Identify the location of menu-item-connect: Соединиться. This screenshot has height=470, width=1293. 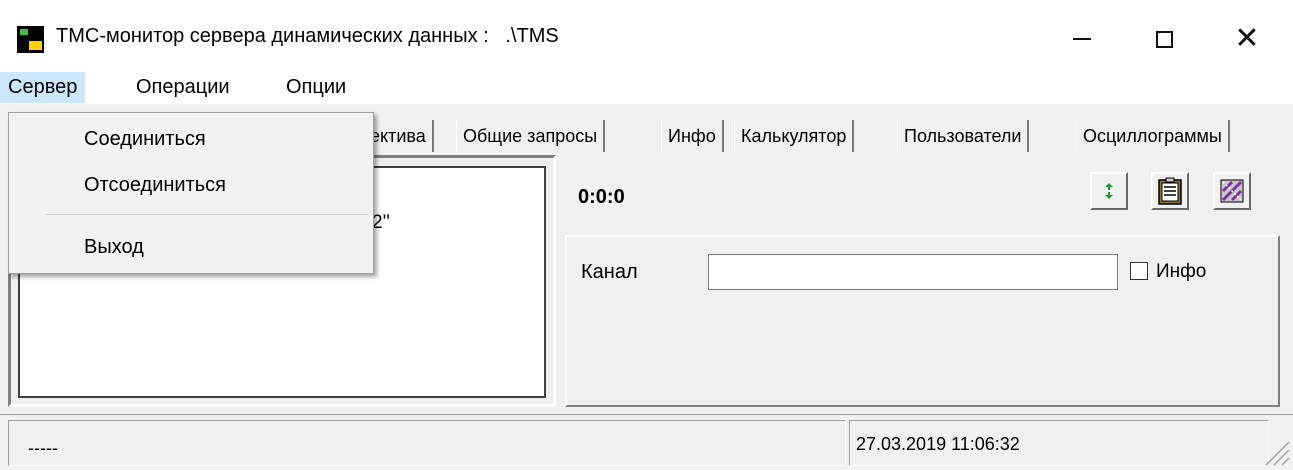
(145, 139).